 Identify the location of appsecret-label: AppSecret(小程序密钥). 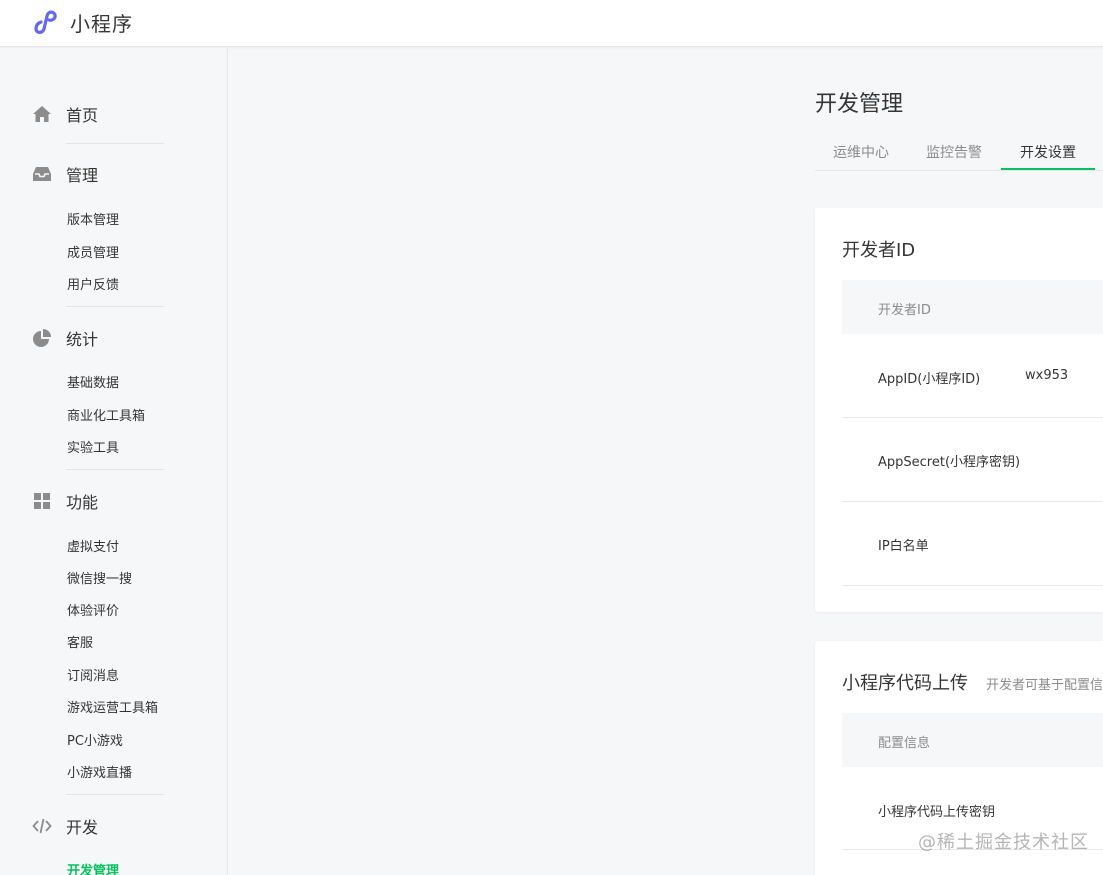
(949, 462).